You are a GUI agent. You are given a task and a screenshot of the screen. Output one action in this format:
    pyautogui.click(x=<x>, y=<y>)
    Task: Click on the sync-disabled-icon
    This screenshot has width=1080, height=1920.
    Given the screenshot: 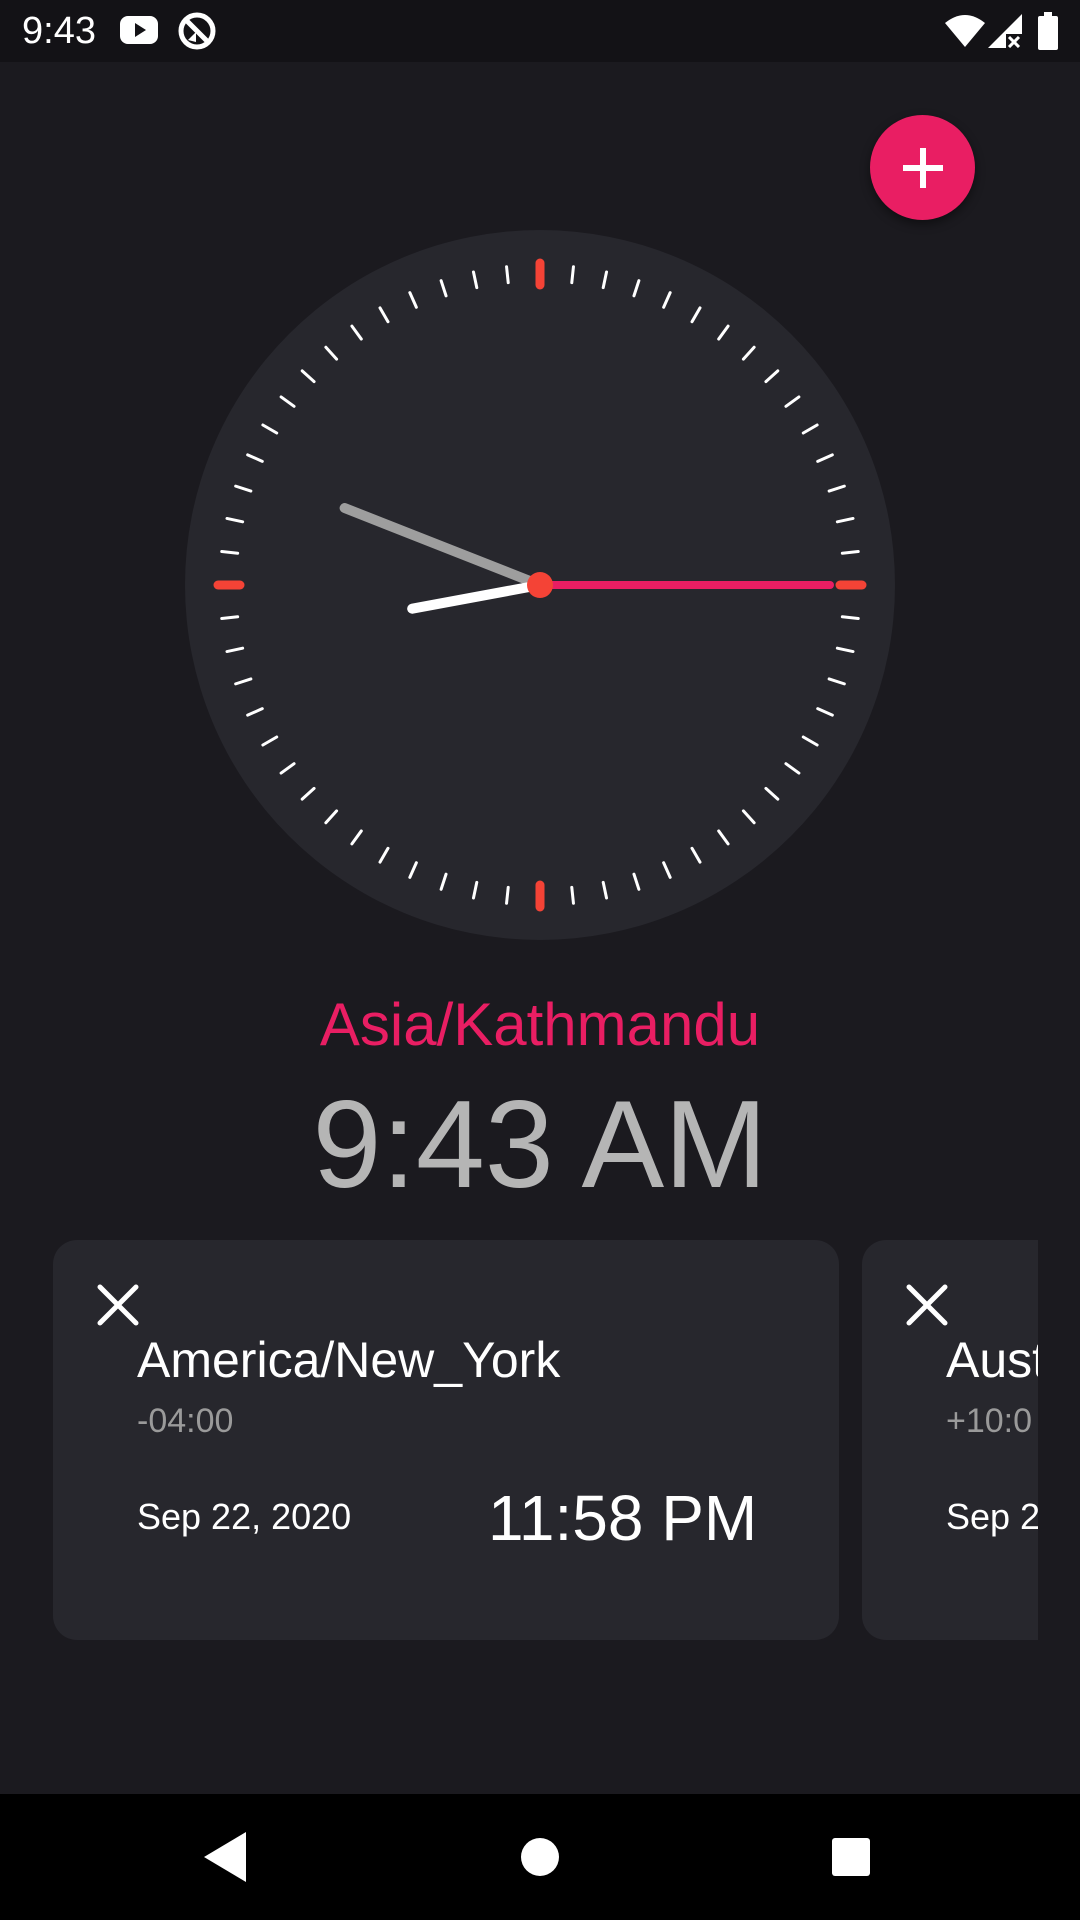 What is the action you would take?
    pyautogui.click(x=197, y=33)
    